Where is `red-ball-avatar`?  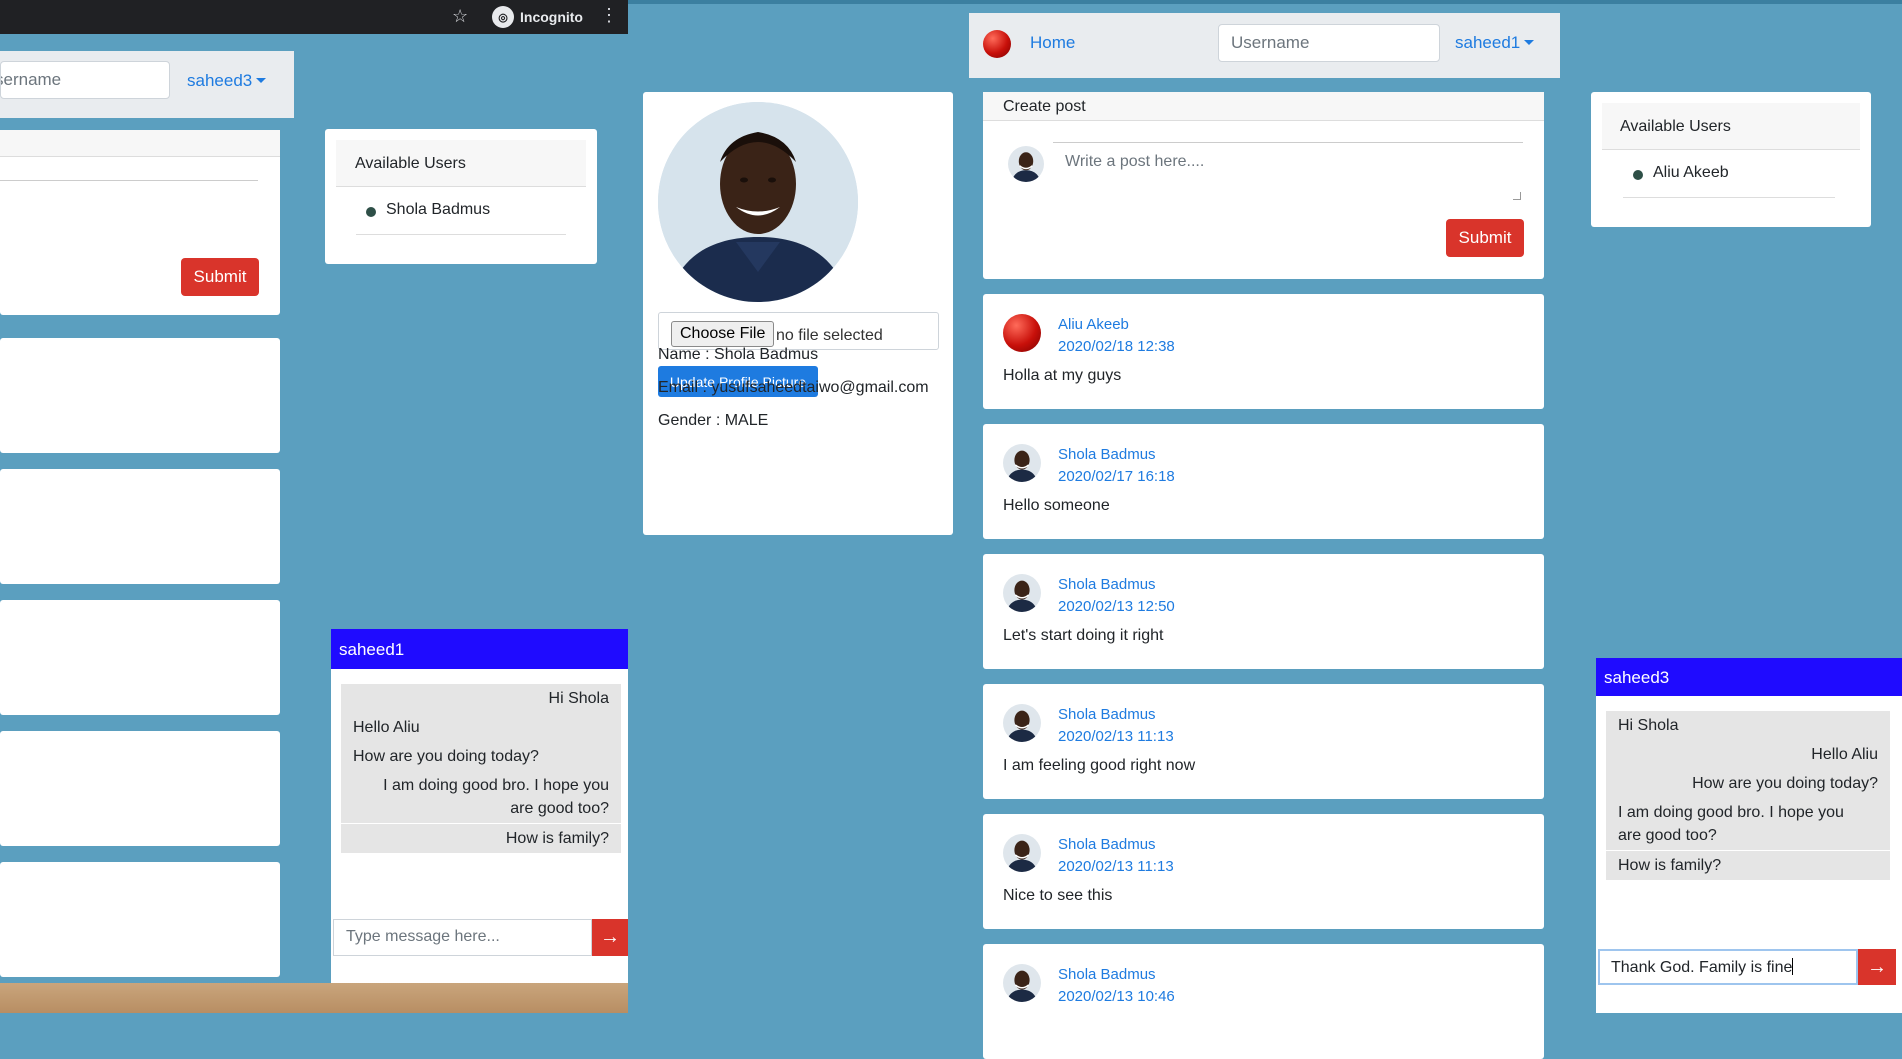
red-ball-avatar is located at coordinates (1022, 333).